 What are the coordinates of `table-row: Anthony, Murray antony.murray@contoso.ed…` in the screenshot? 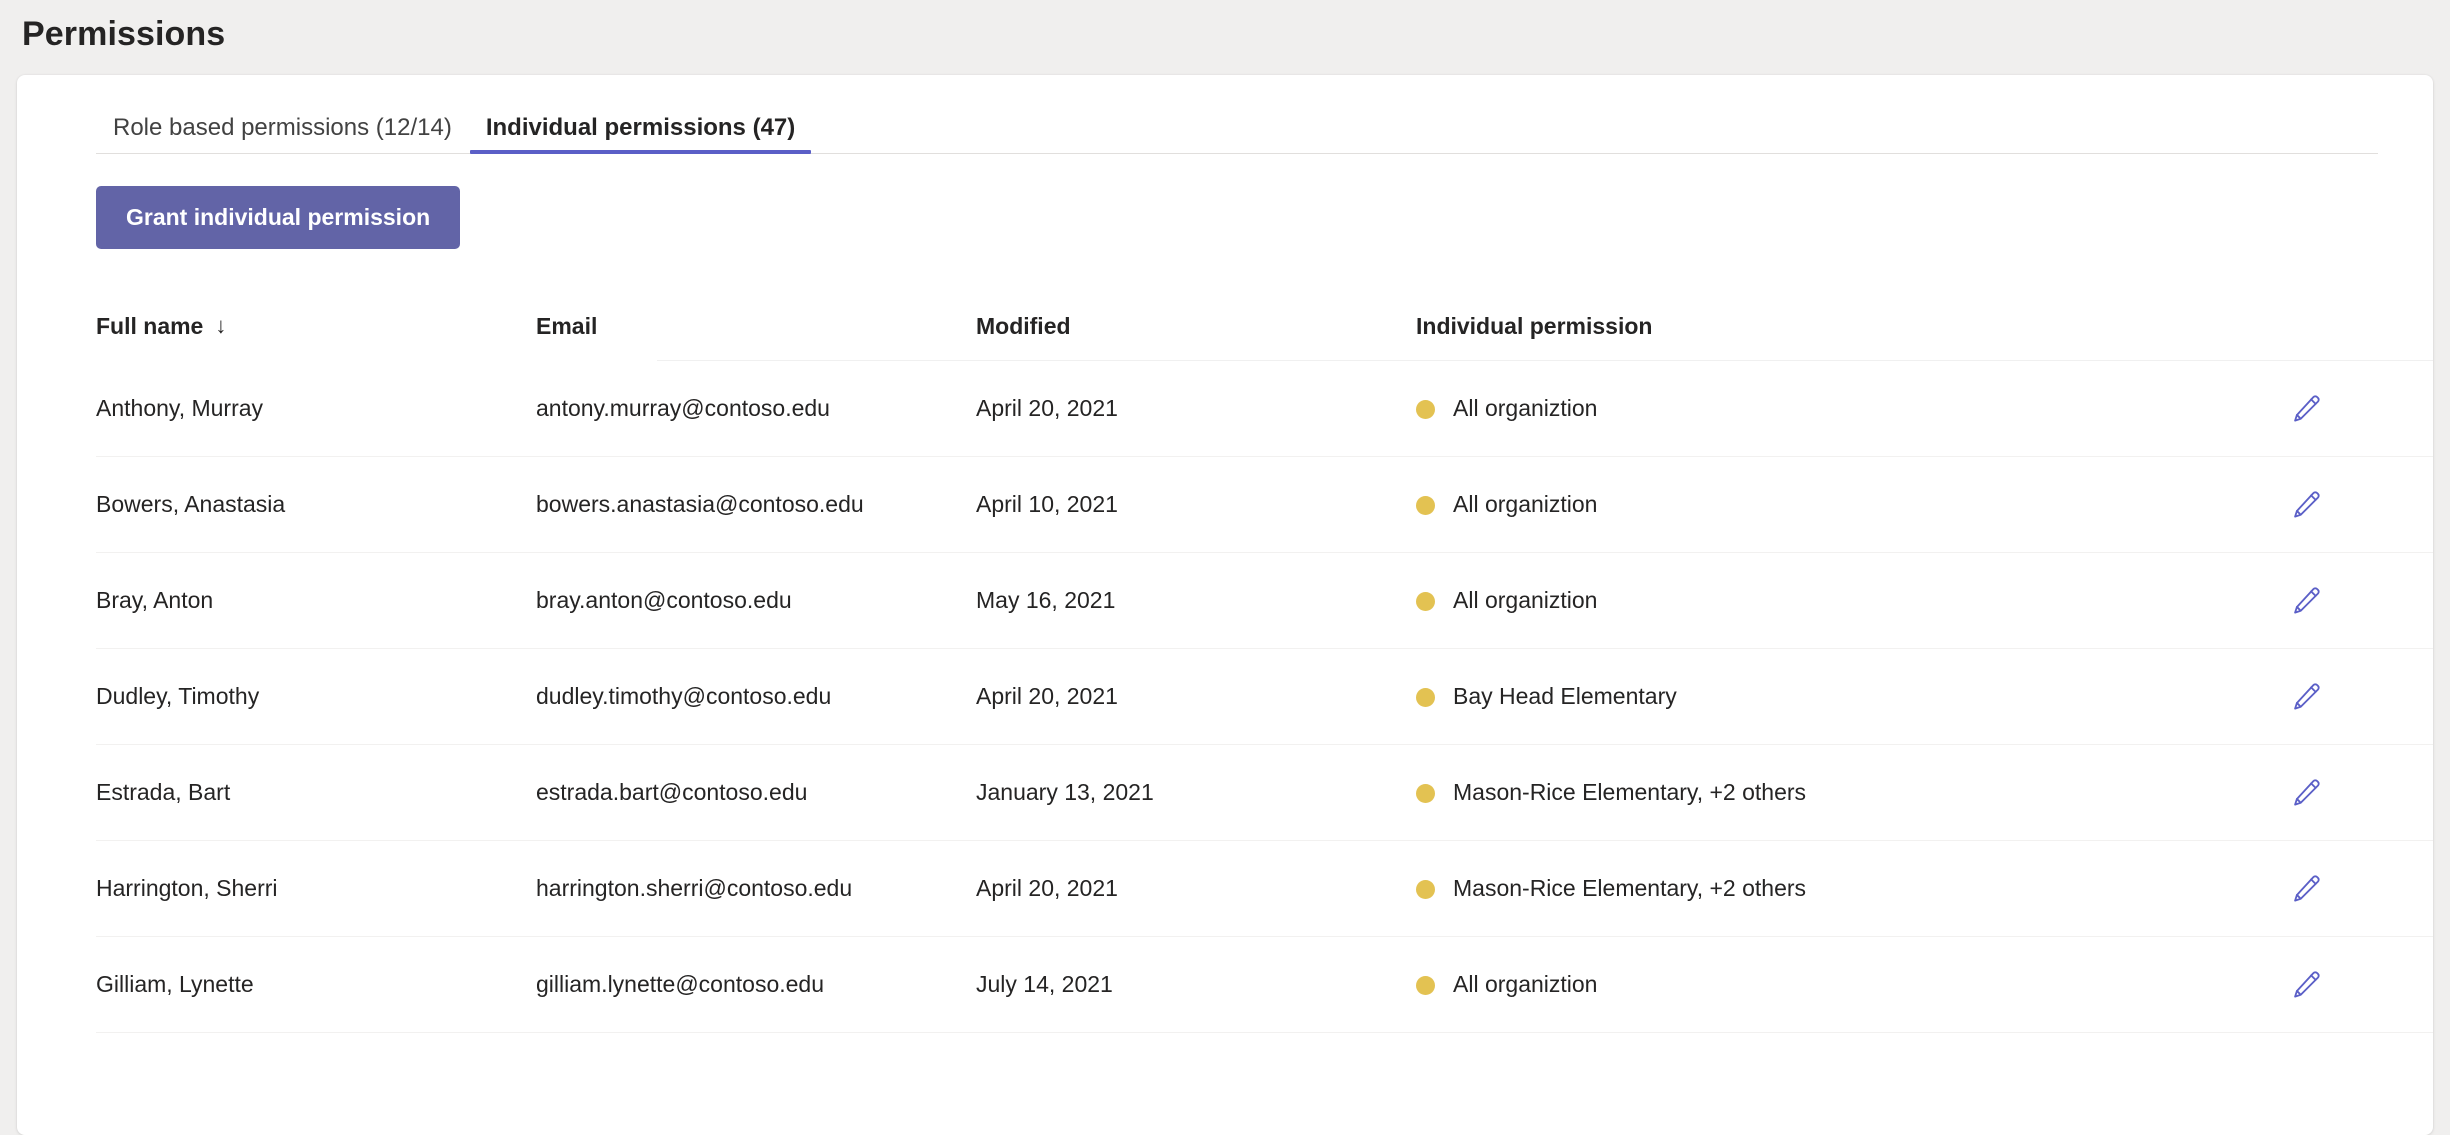 It's located at (1225, 409).